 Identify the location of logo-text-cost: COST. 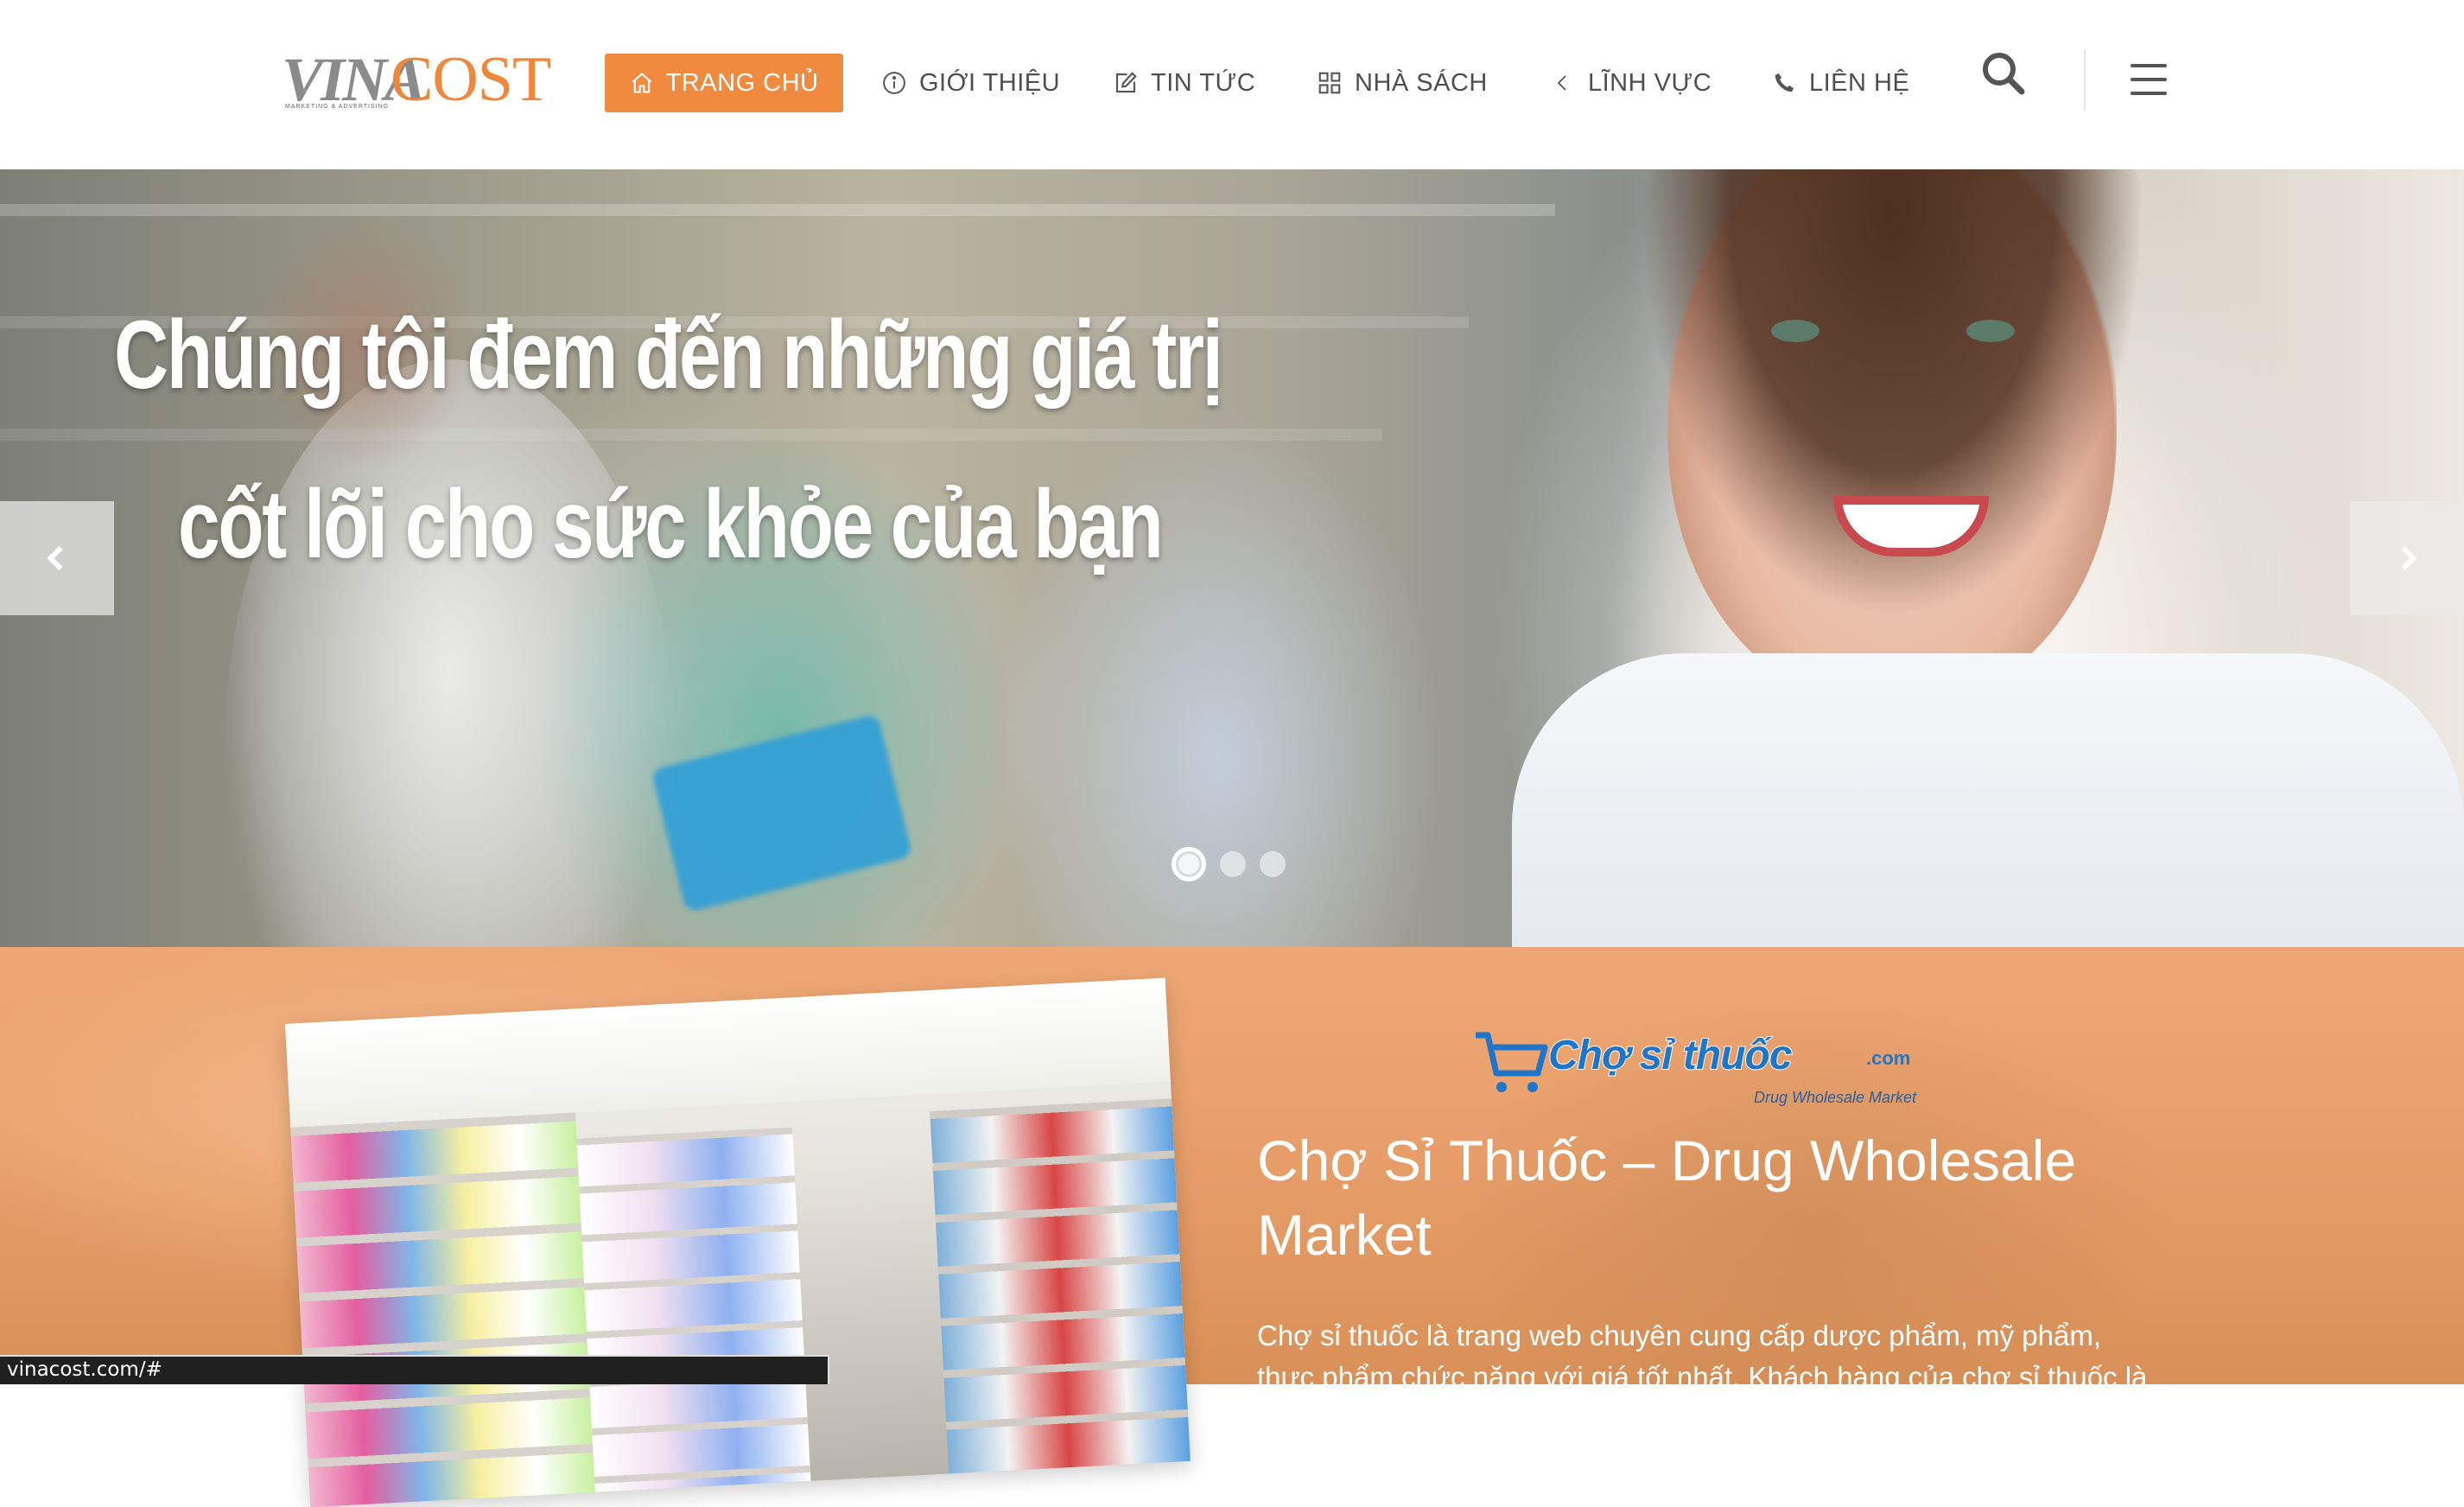
(471, 79).